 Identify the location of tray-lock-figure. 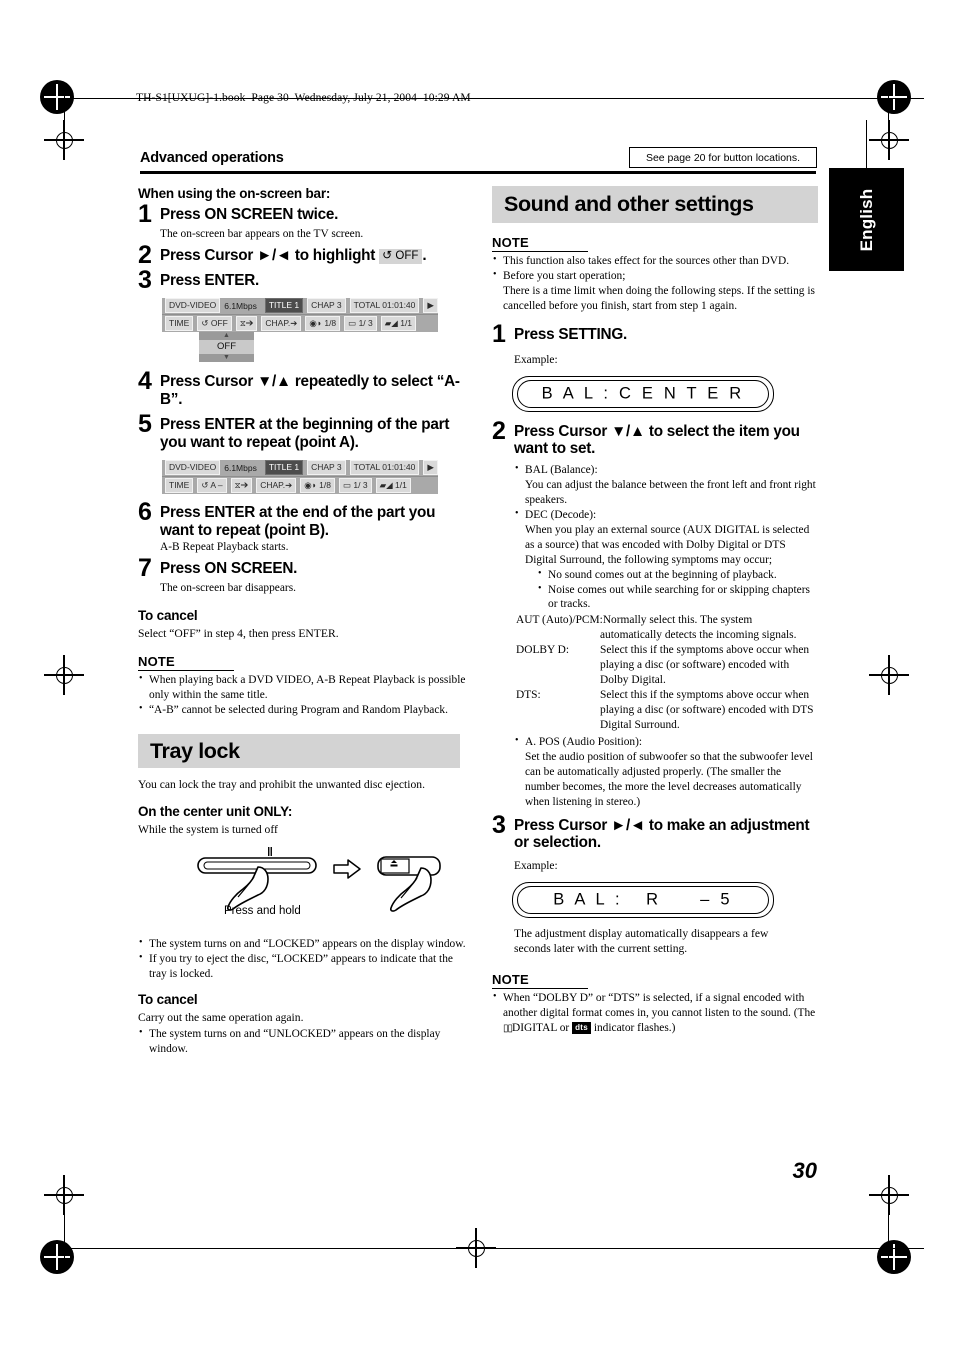
(319, 884).